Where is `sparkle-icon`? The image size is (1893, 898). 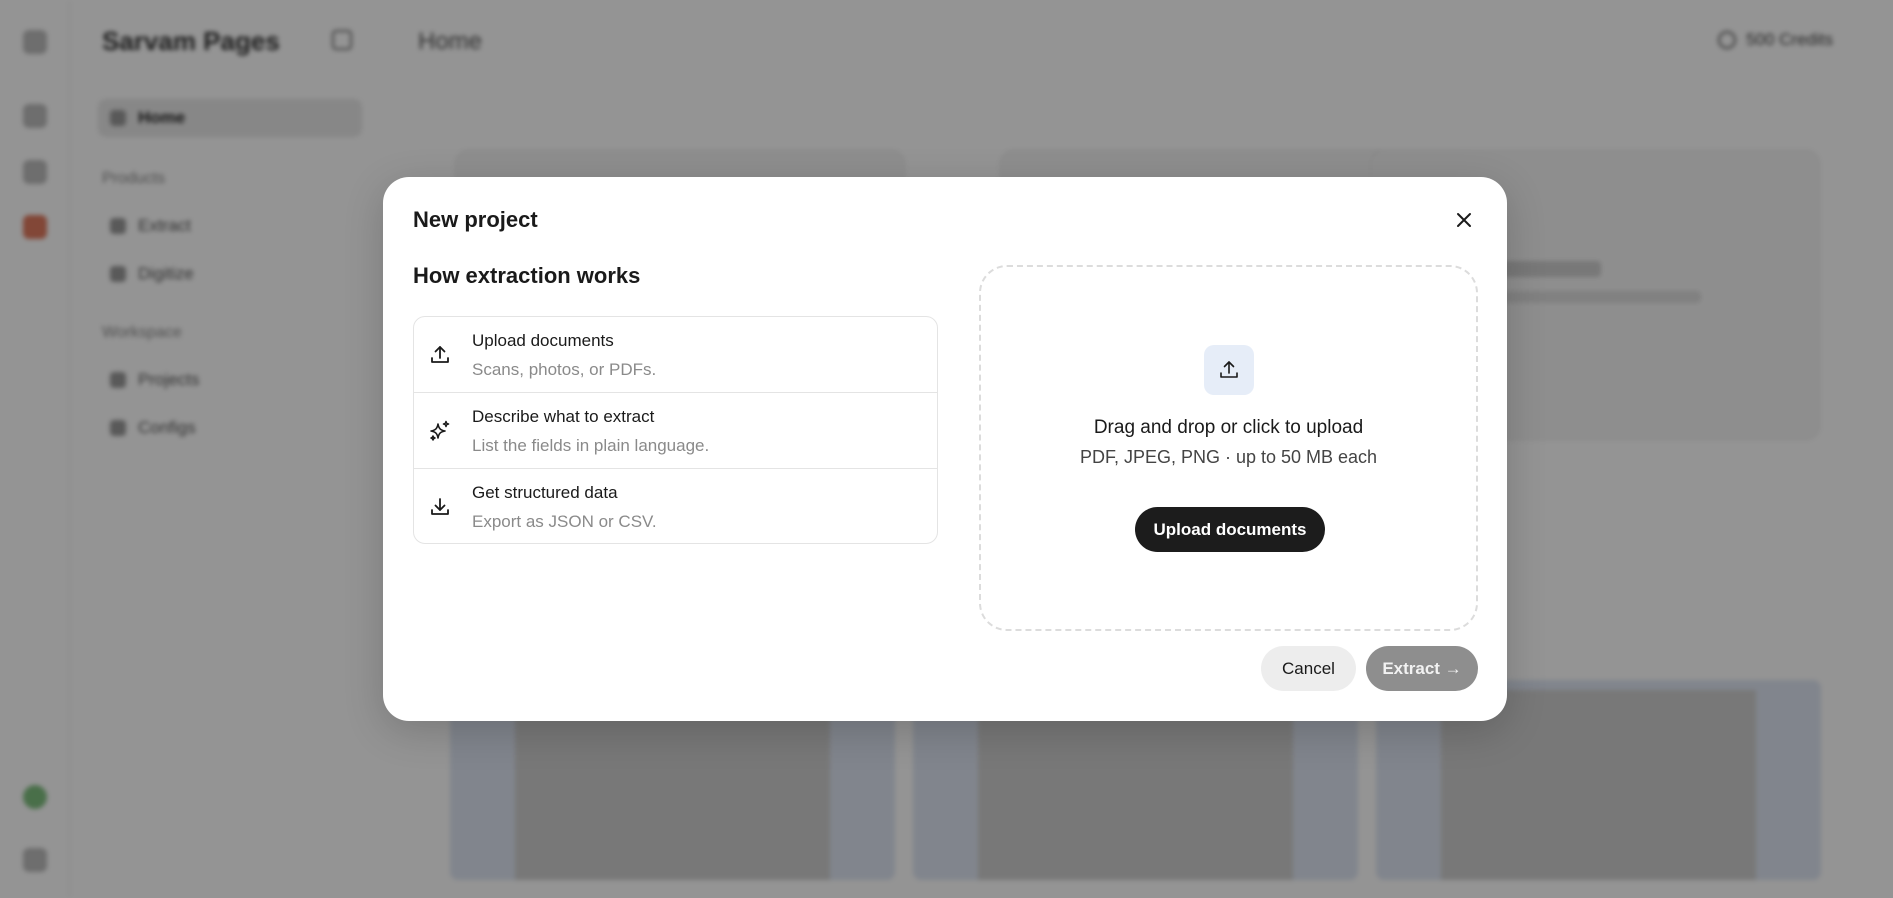
sparkle-icon is located at coordinates (440, 430).